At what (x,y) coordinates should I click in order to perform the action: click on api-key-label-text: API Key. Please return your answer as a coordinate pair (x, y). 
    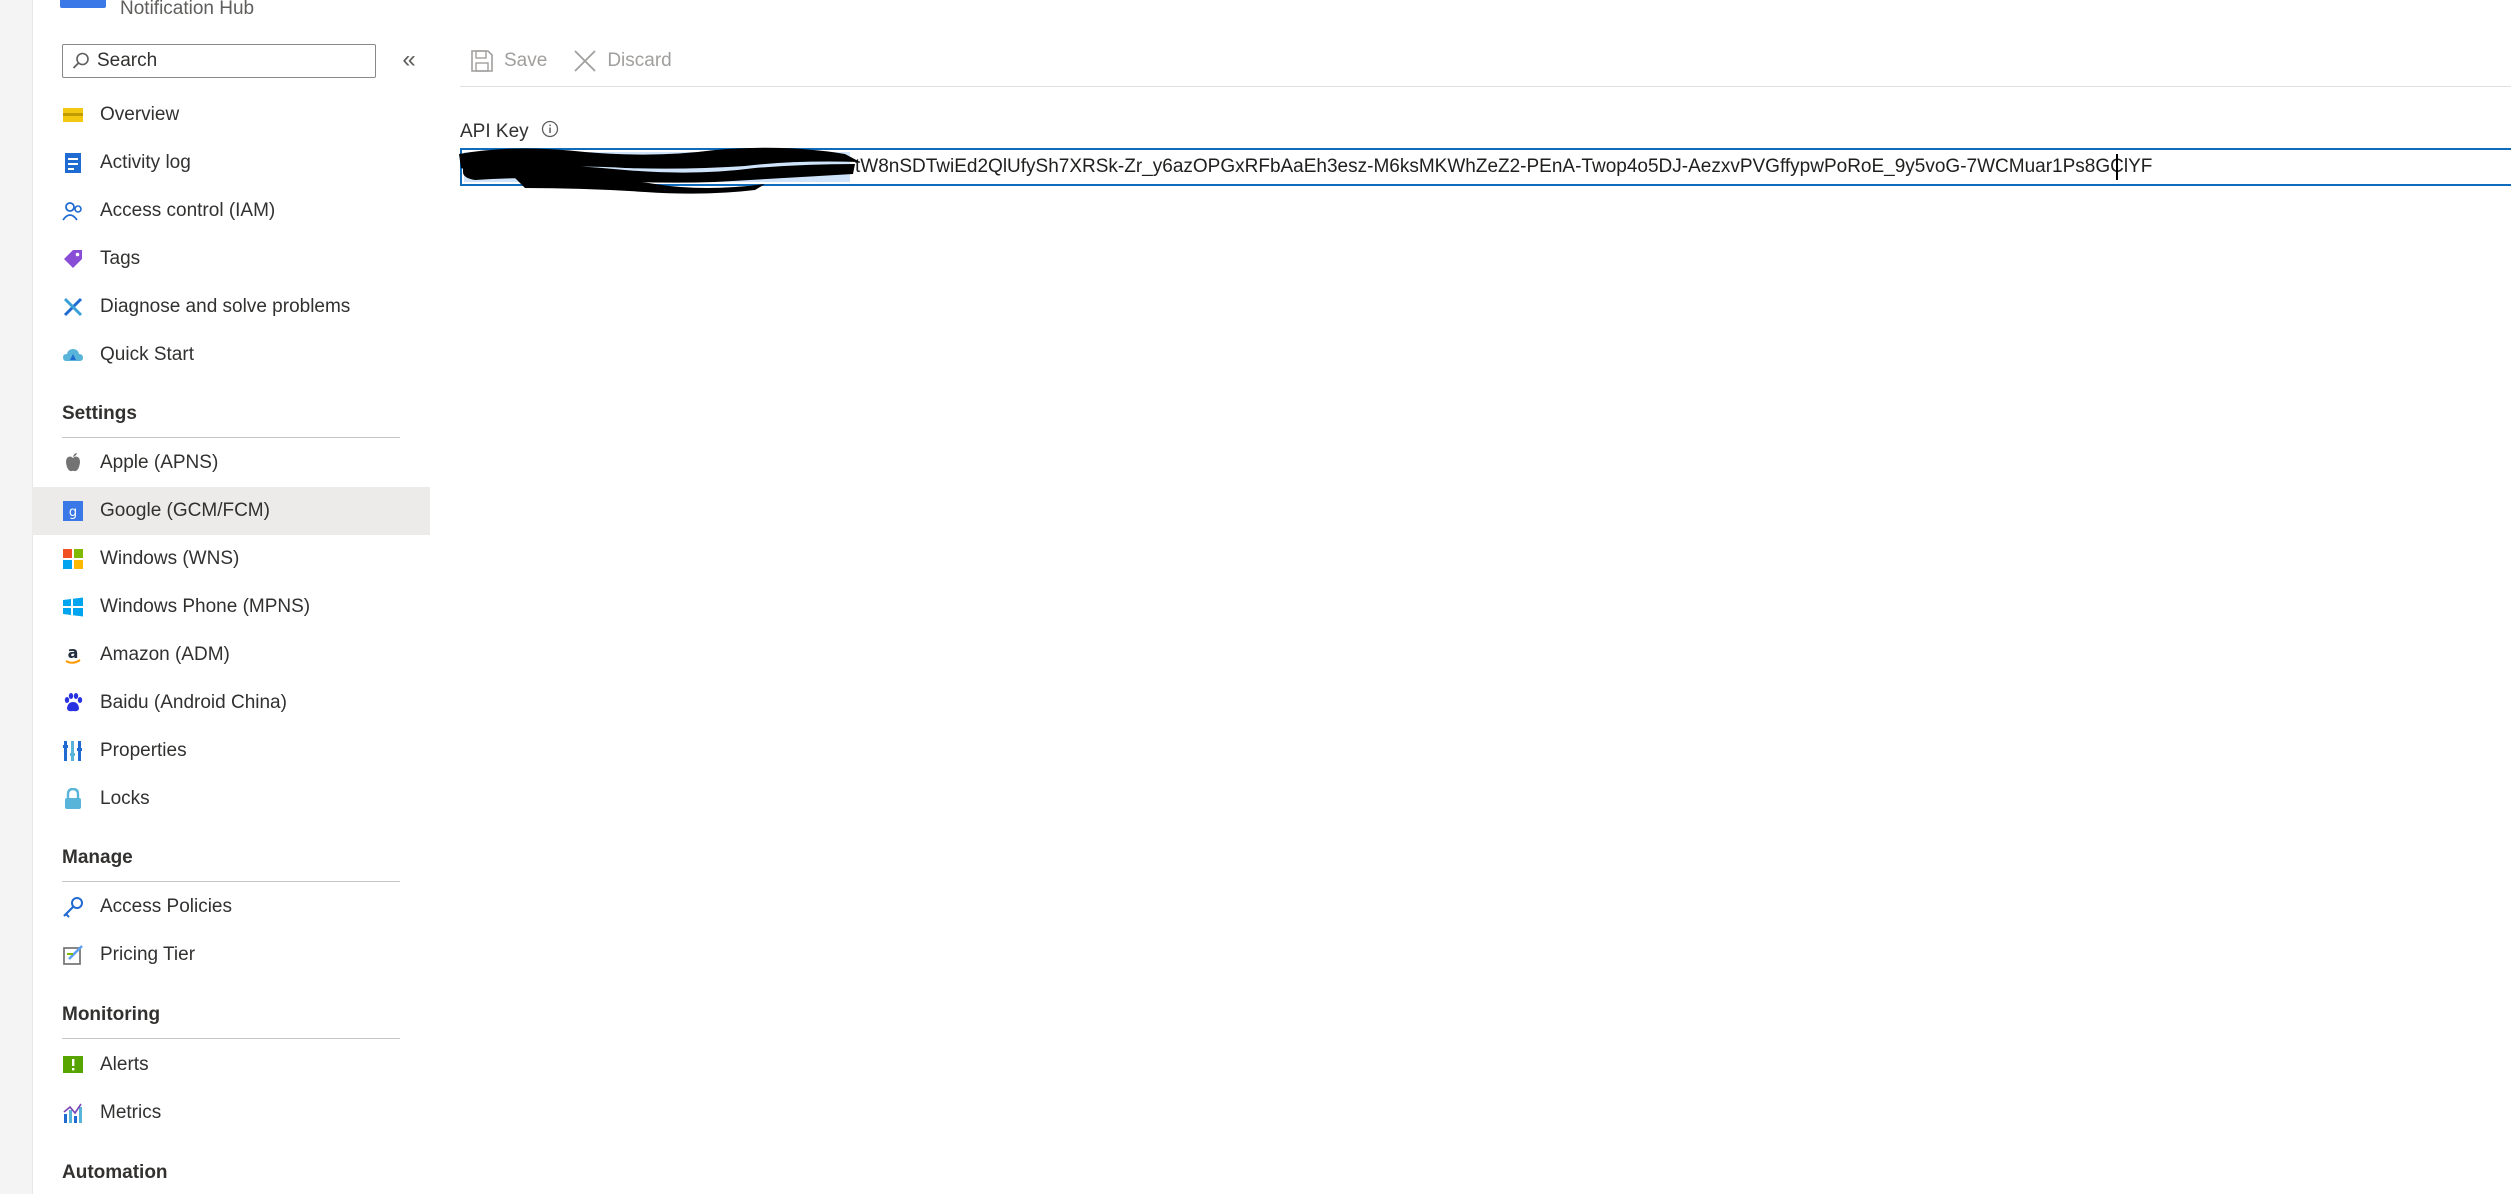
    Looking at the image, I should click on (494, 131).